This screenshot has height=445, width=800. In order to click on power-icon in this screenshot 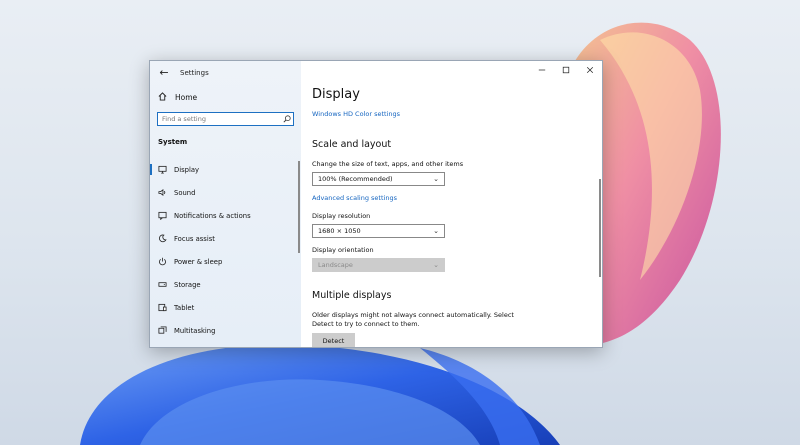, I will do `click(162, 261)`.